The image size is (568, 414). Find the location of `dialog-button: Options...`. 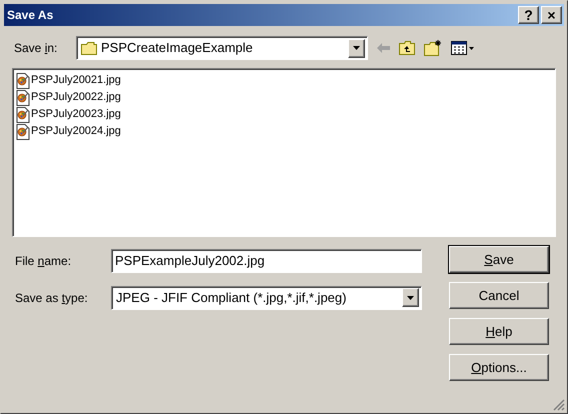

dialog-button: Options... is located at coordinates (499, 367).